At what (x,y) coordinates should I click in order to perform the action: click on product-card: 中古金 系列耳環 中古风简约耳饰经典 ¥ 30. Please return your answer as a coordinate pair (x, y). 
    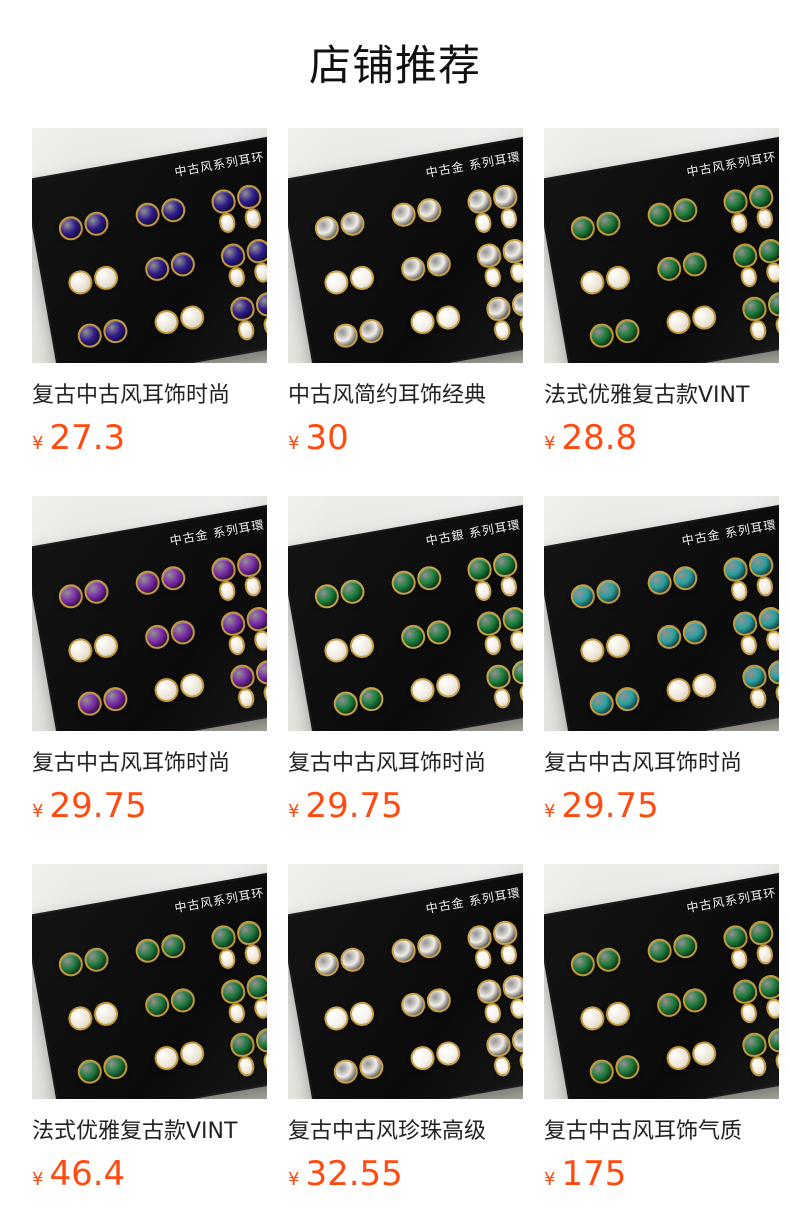
    Looking at the image, I should click on (405, 312).